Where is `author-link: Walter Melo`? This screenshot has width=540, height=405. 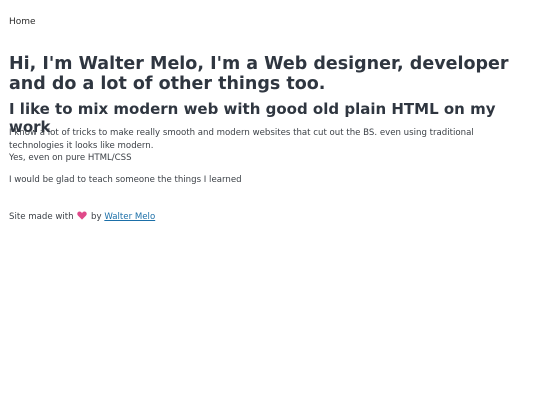
author-link: Walter Melo is located at coordinates (129, 217).